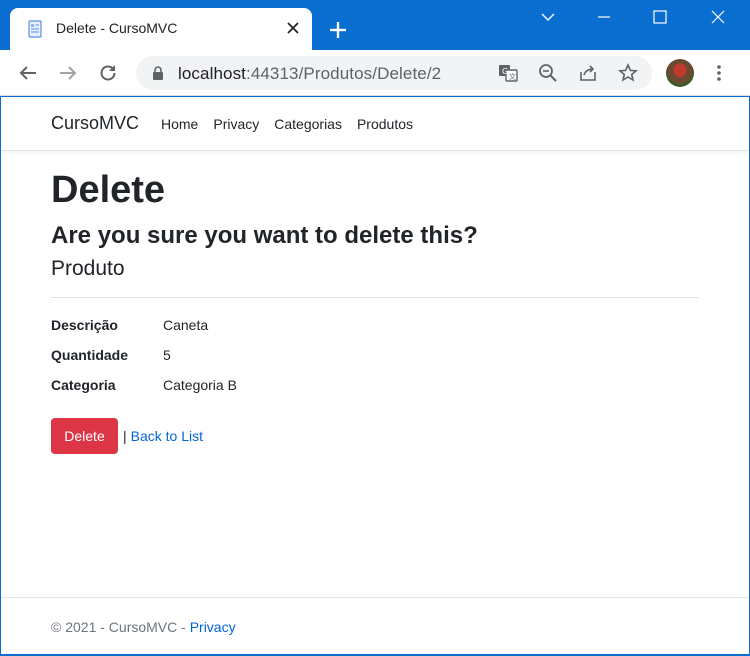  I want to click on footer-text: © 2021 - CursoMVC - Privacy, so click(143, 627).